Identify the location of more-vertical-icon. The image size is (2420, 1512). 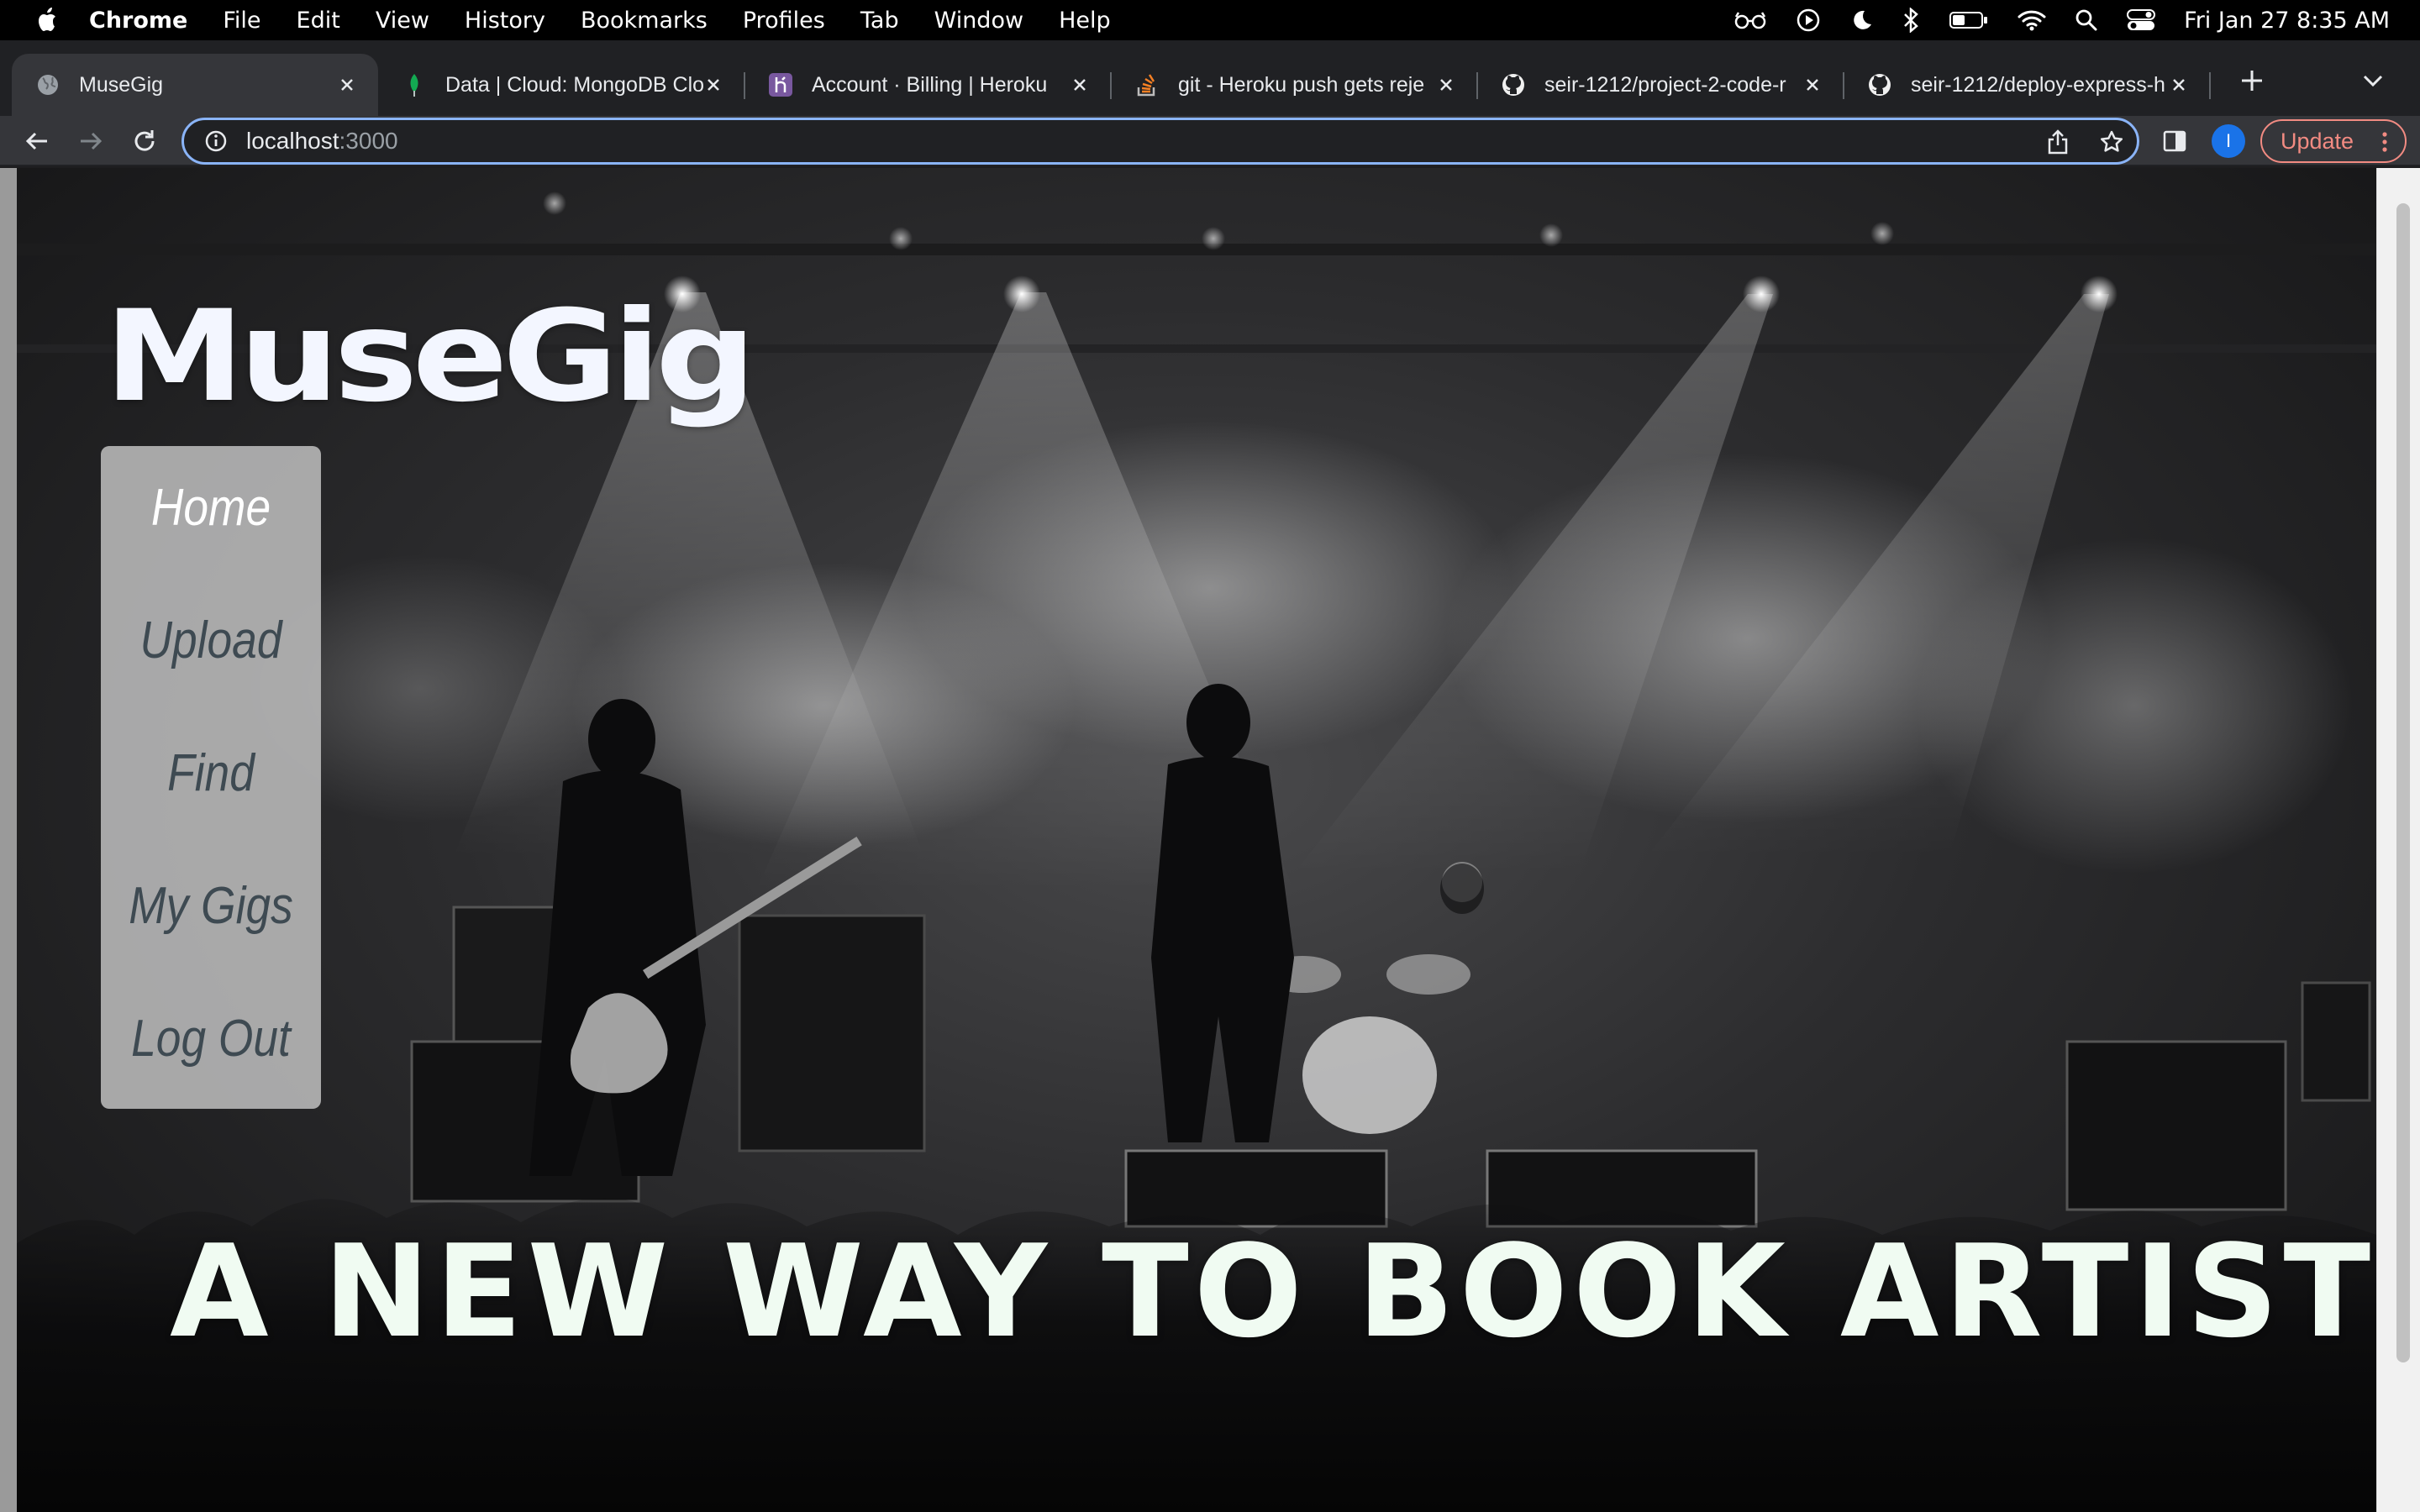
(2385, 142).